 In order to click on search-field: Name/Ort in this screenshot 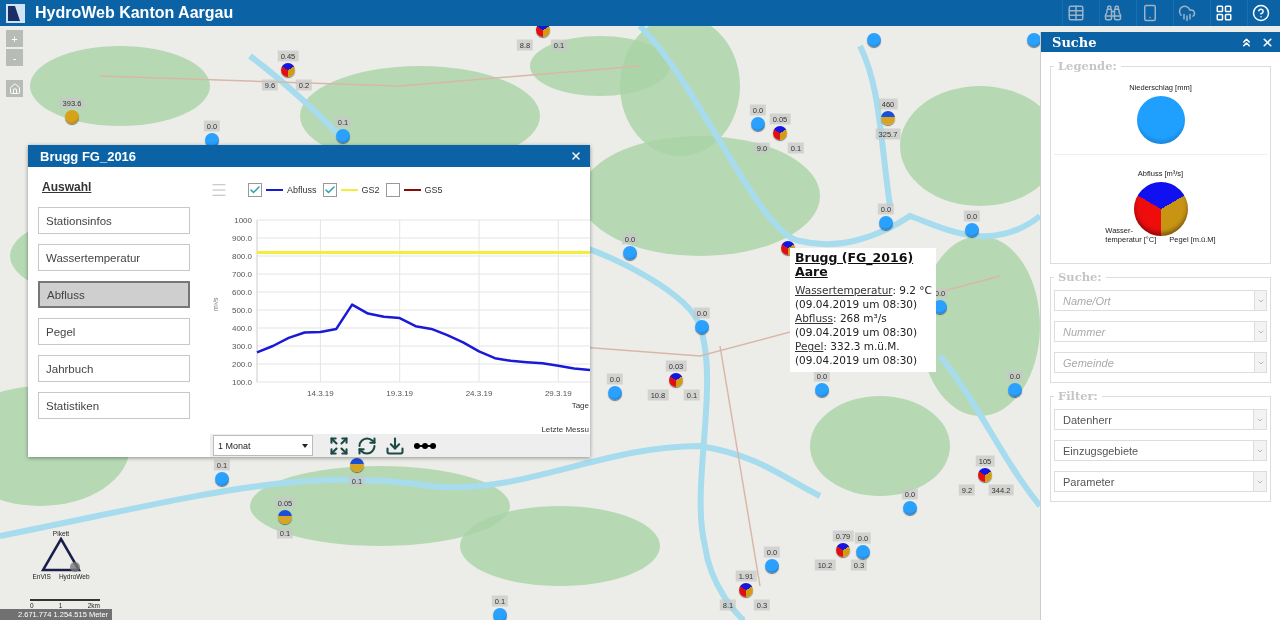, I will do `click(1154, 300)`.